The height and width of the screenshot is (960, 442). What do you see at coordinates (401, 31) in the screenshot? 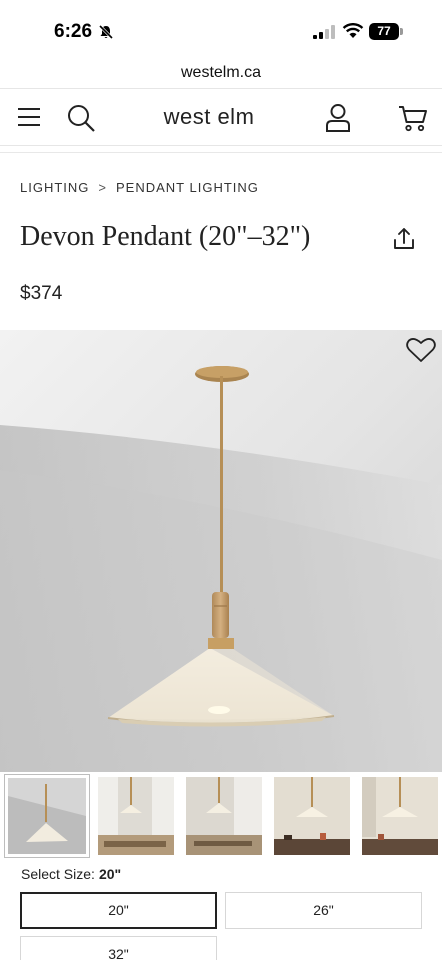
I see `battery-cap` at bounding box center [401, 31].